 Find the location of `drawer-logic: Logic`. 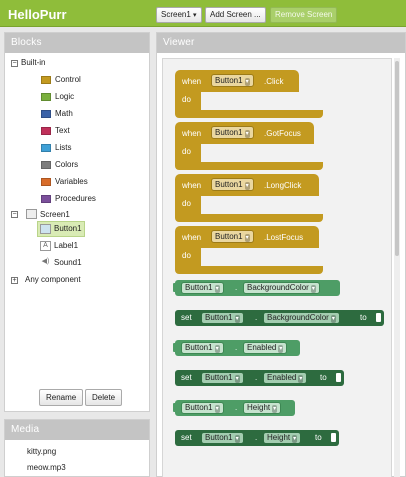

drawer-logic: Logic is located at coordinates (64, 97).